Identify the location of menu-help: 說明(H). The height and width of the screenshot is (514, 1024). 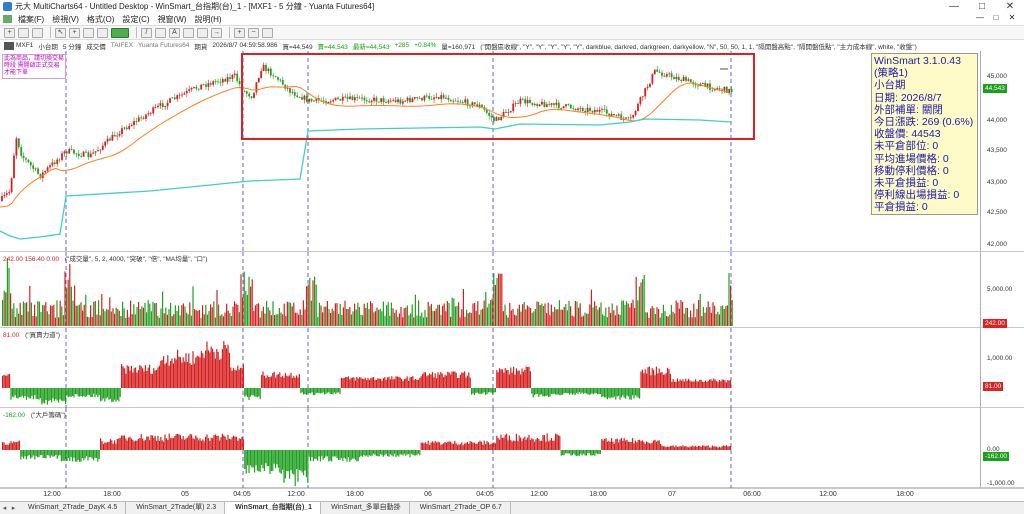
(207, 19).